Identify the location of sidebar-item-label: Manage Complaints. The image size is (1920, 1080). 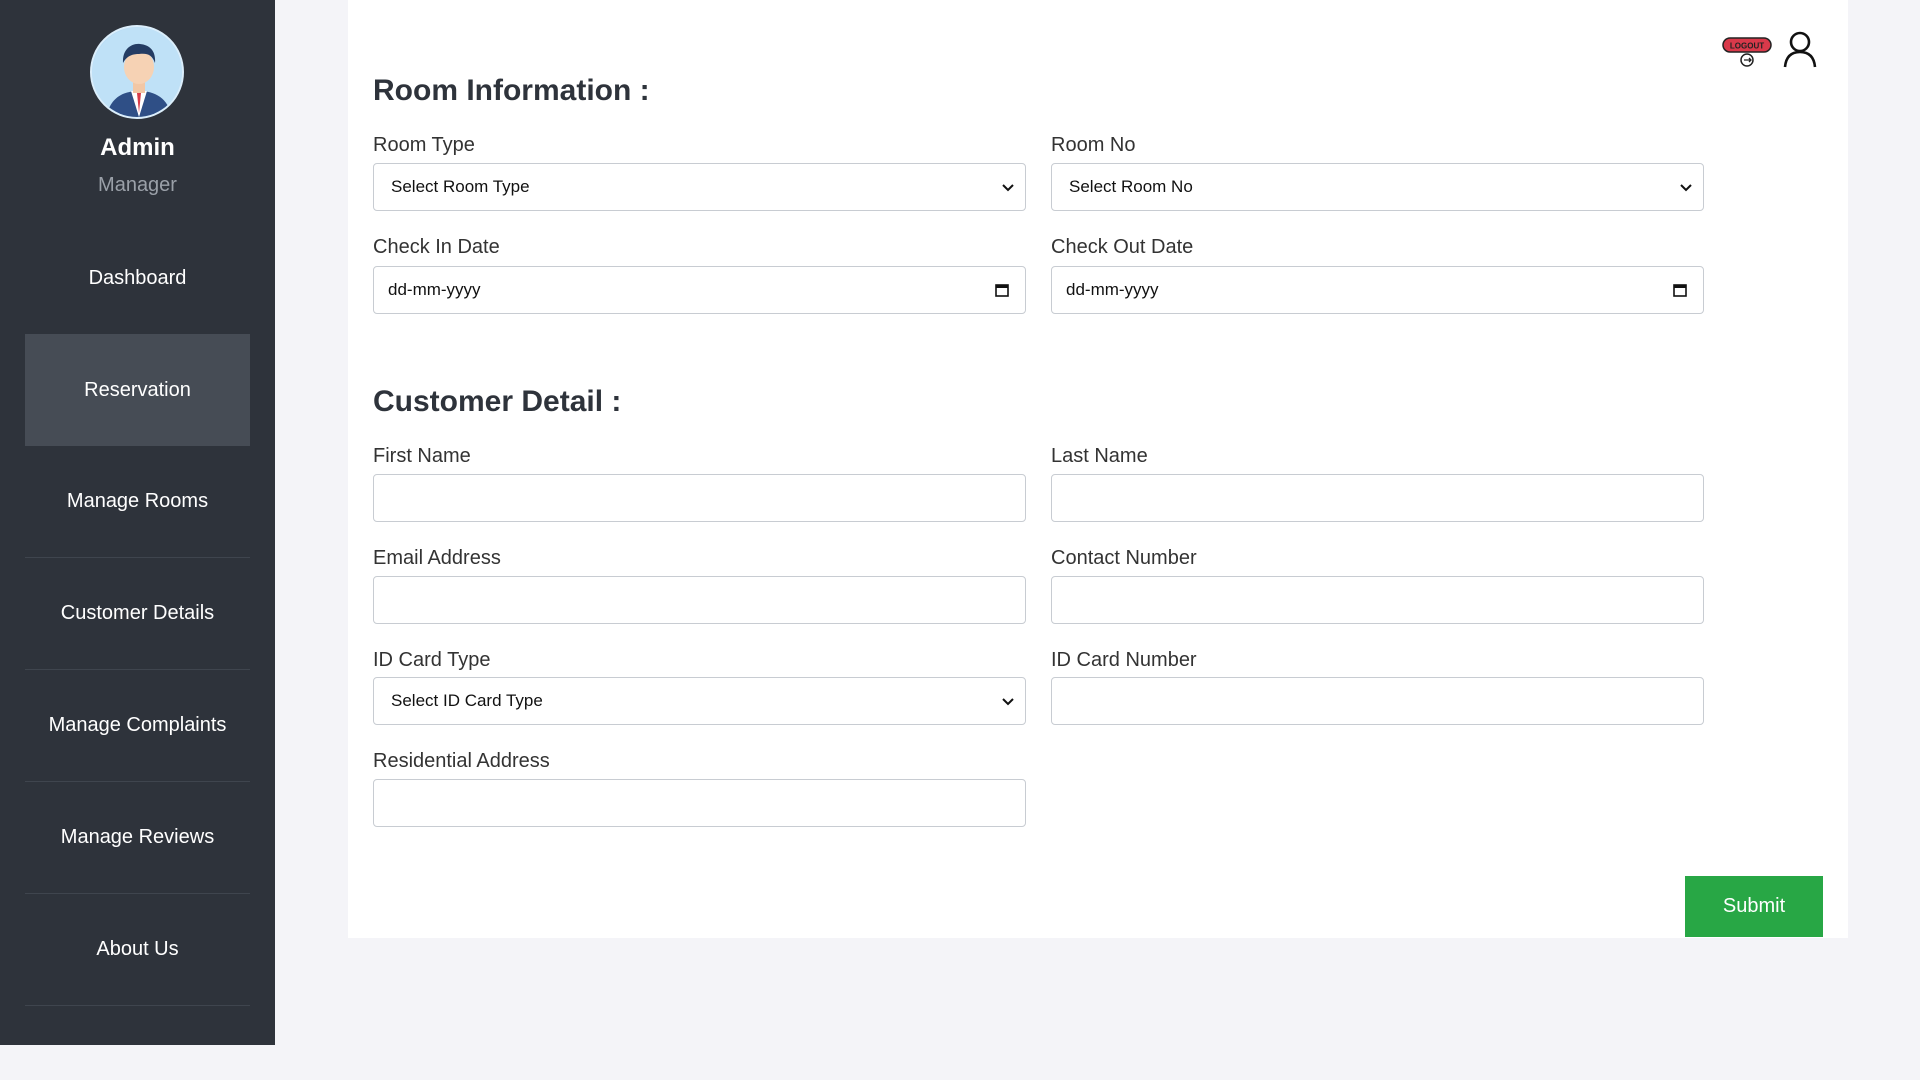
(137, 725).